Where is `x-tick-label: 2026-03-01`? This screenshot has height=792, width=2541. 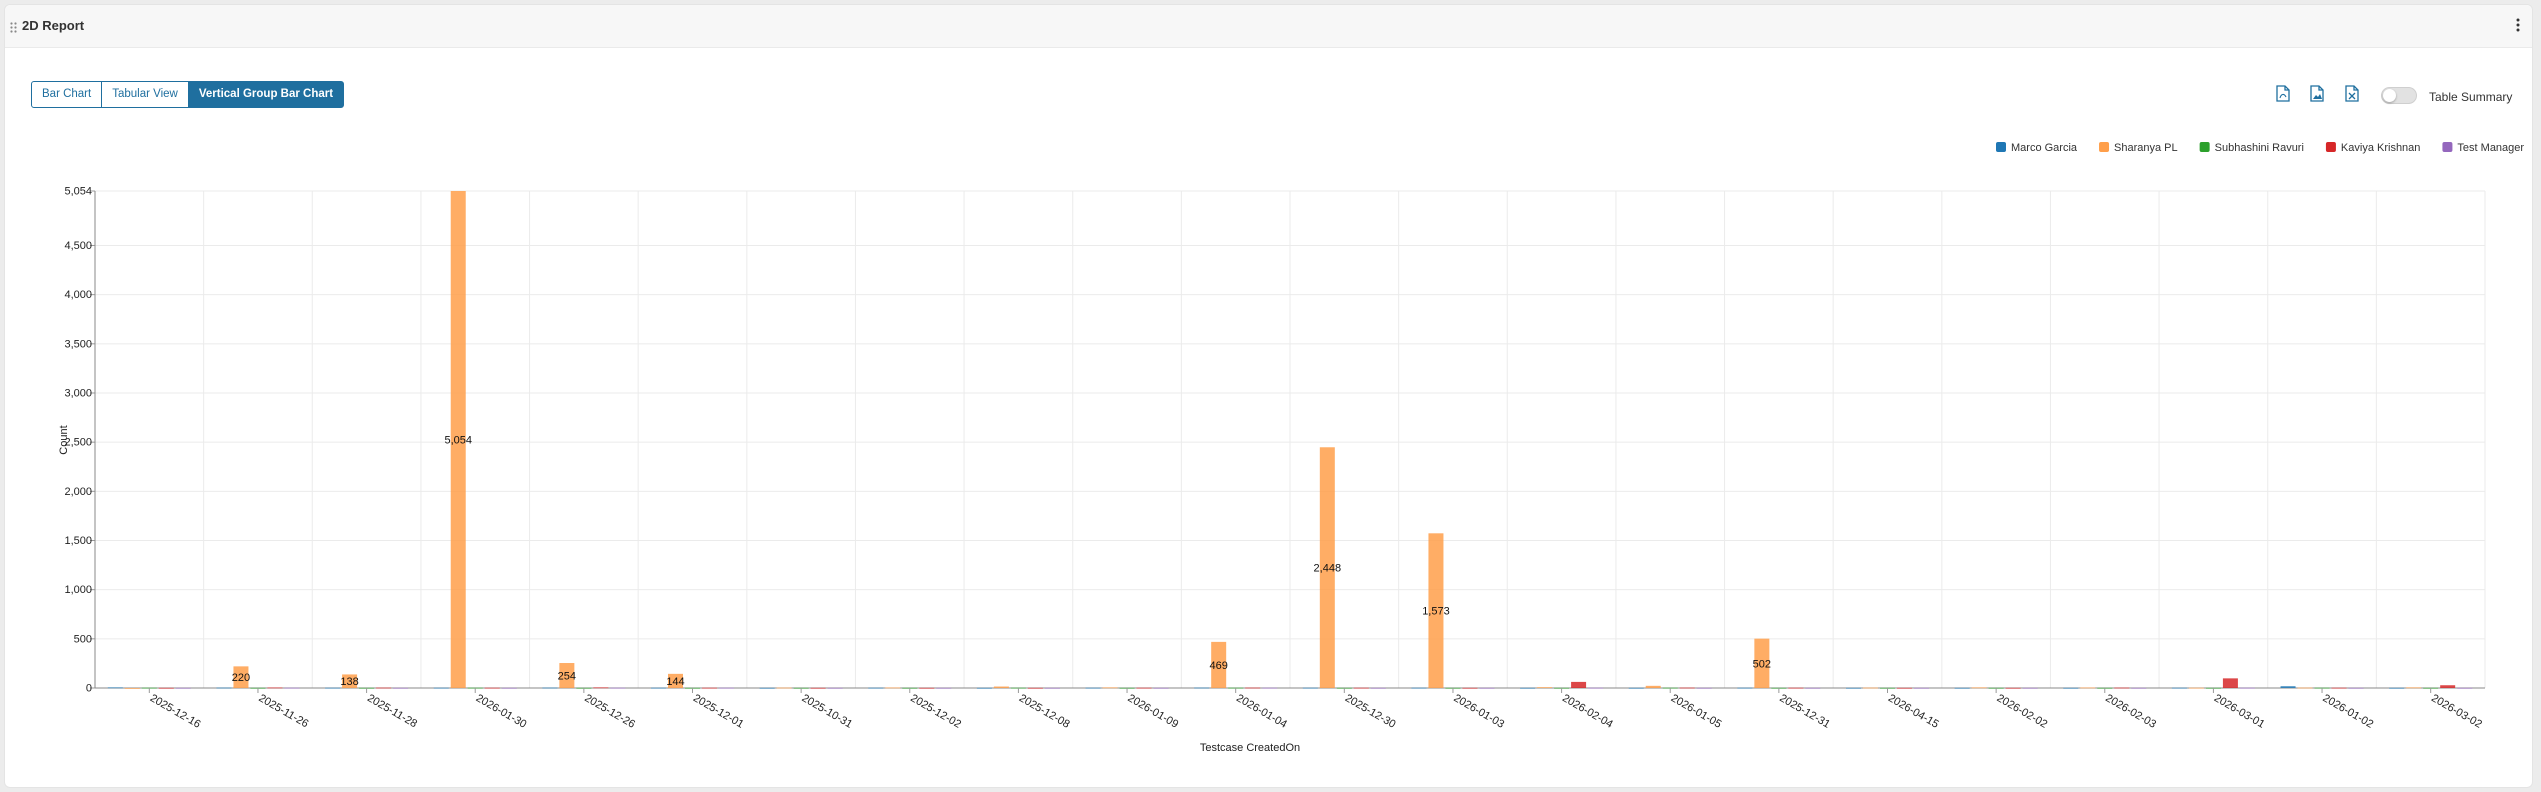
x-tick-label: 2026-03-01 is located at coordinates (2239, 711).